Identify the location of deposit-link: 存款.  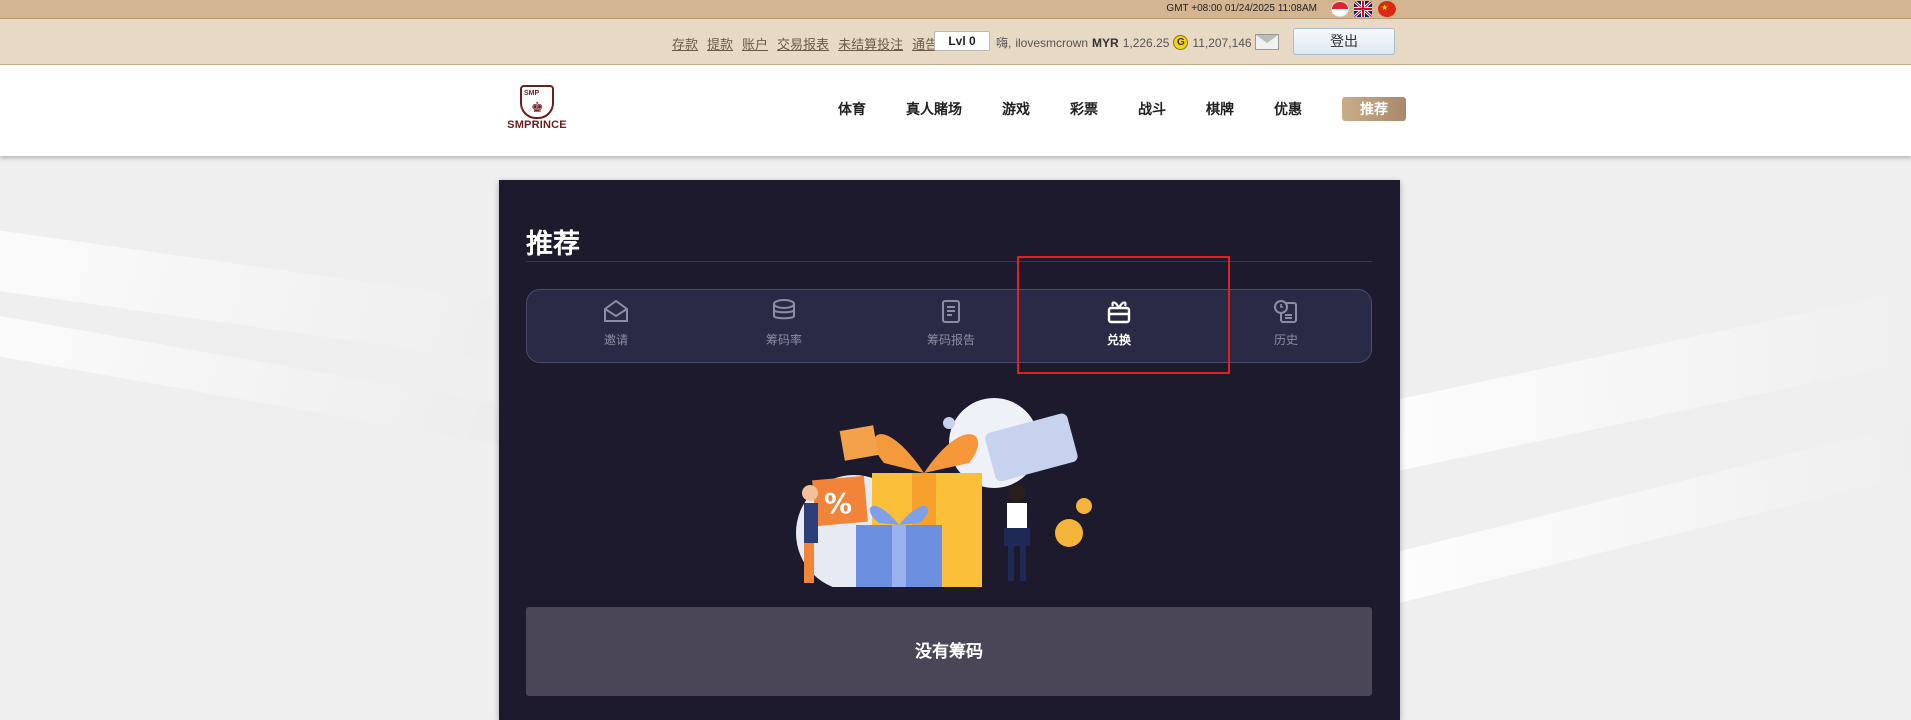
(685, 43).